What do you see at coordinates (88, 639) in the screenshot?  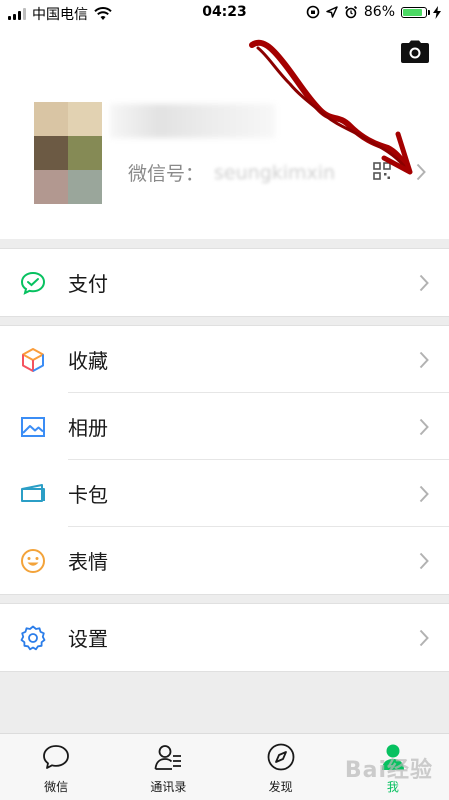 I see `menu-label-settings: 设置` at bounding box center [88, 639].